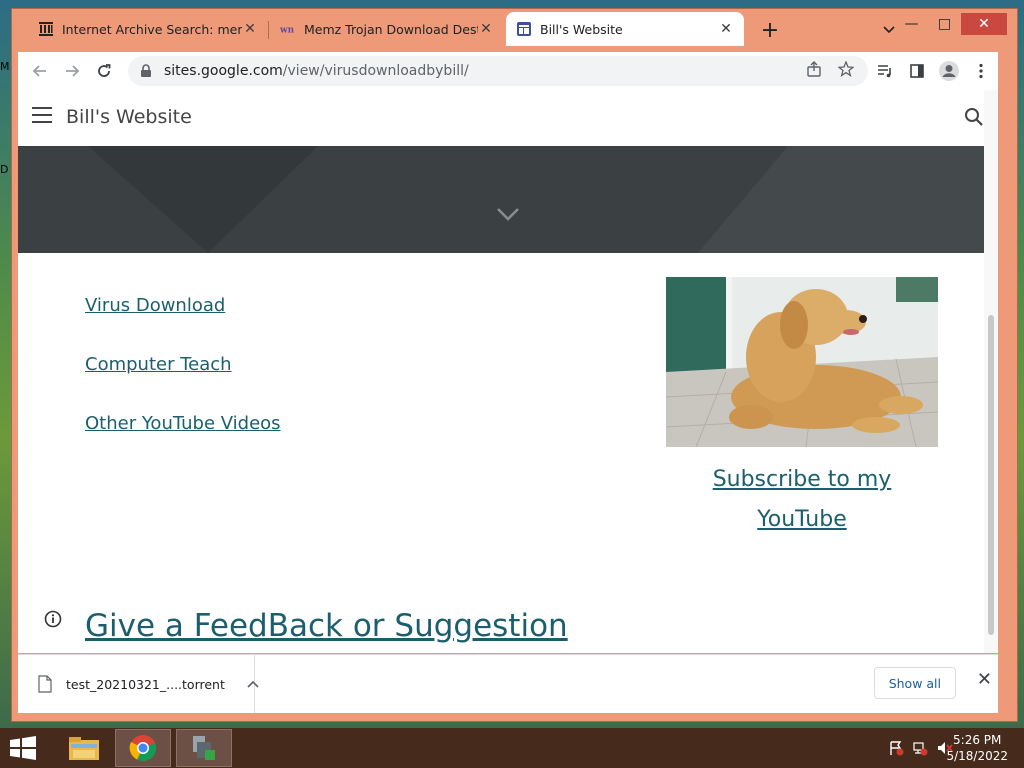 Image resolution: width=1024 pixels, height=768 pixels. Describe the element at coordinates (991, 475) in the screenshot. I see `scrollbar-thumb` at that location.